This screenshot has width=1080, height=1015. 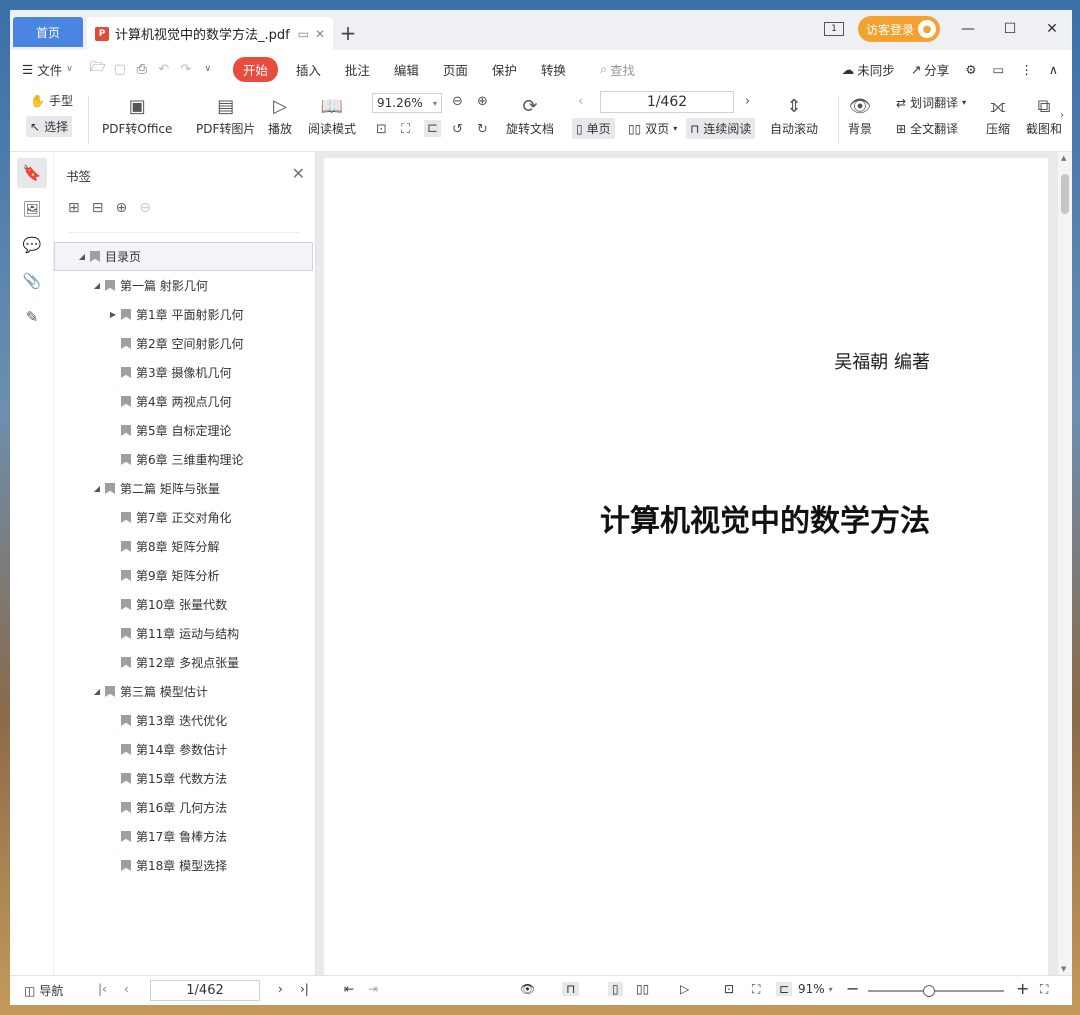 I want to click on forward-icon: ⇥, so click(x=373, y=989).